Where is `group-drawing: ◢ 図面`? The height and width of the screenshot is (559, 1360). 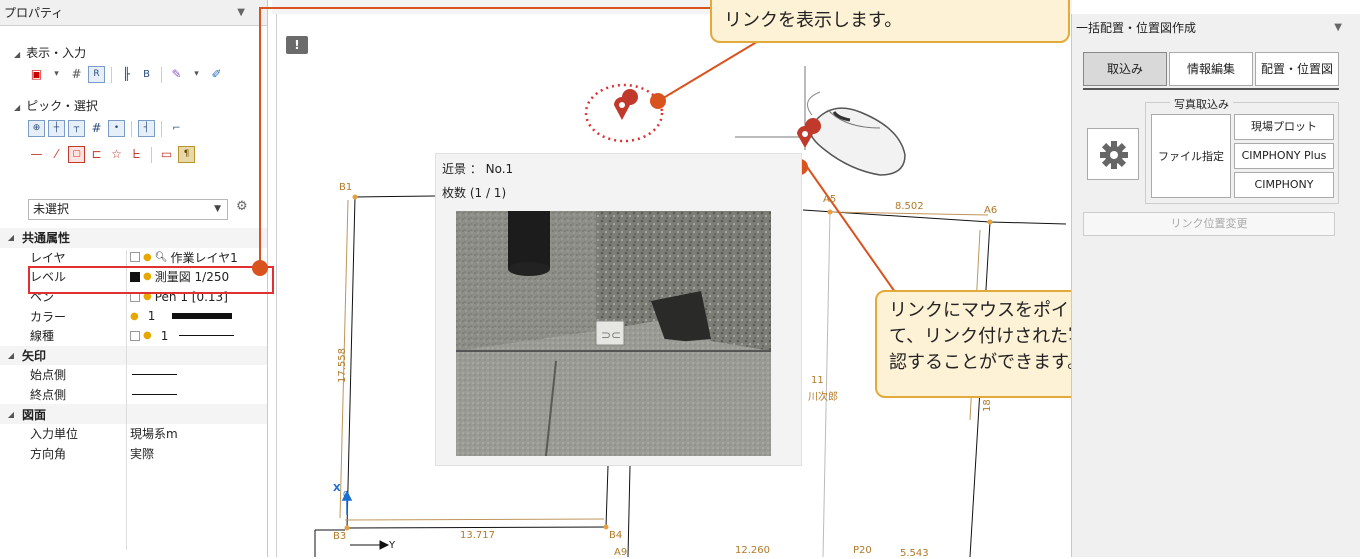 group-drawing: ◢ 図面 is located at coordinates (133, 414).